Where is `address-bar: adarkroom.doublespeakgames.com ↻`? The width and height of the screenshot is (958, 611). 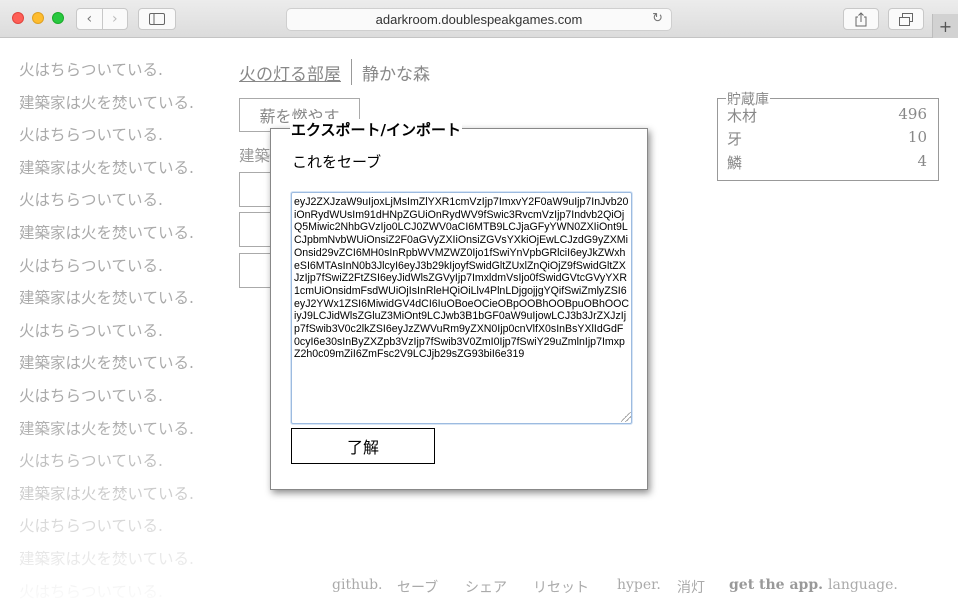 address-bar: adarkroom.doublespeakgames.com ↻ is located at coordinates (479, 19).